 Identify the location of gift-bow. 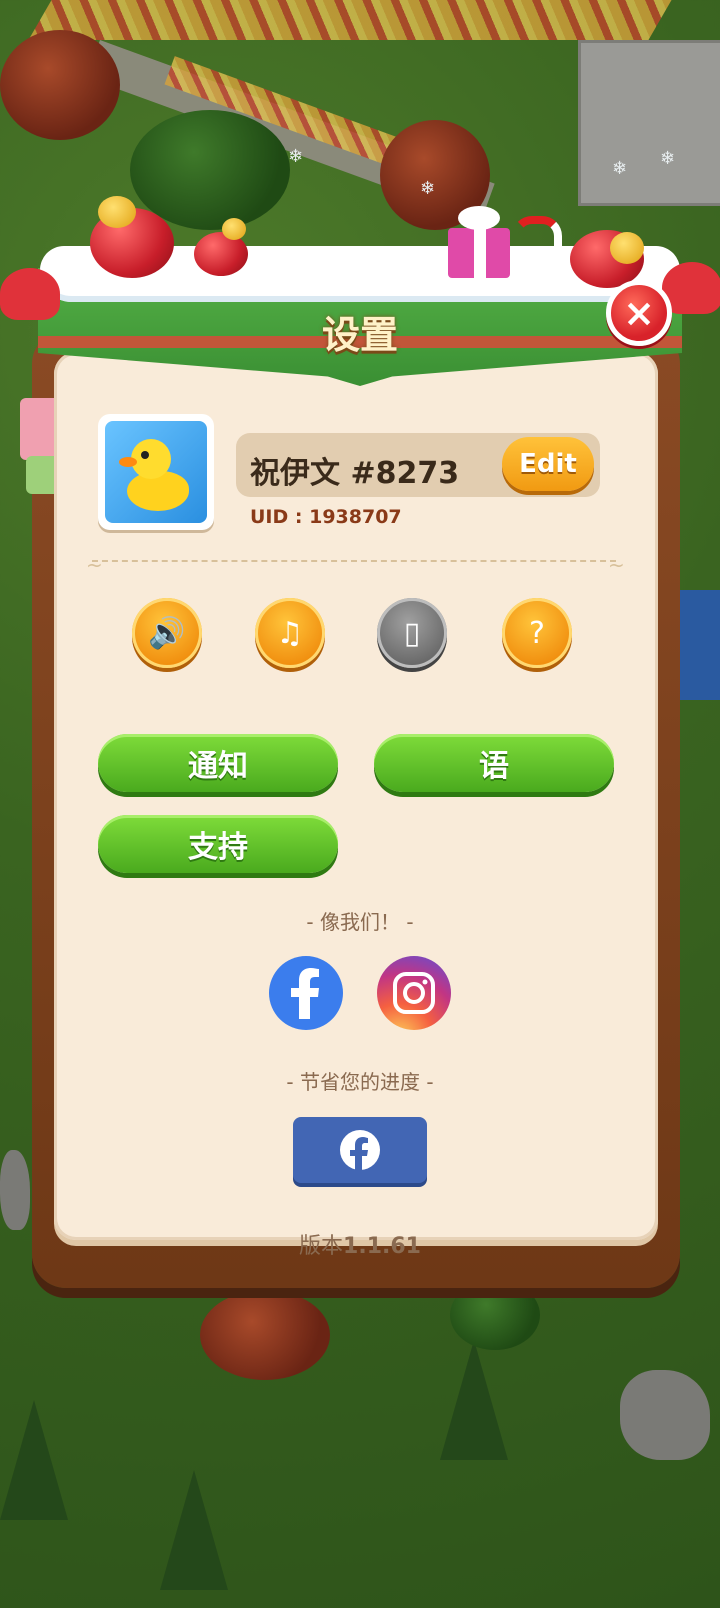
(479, 218).